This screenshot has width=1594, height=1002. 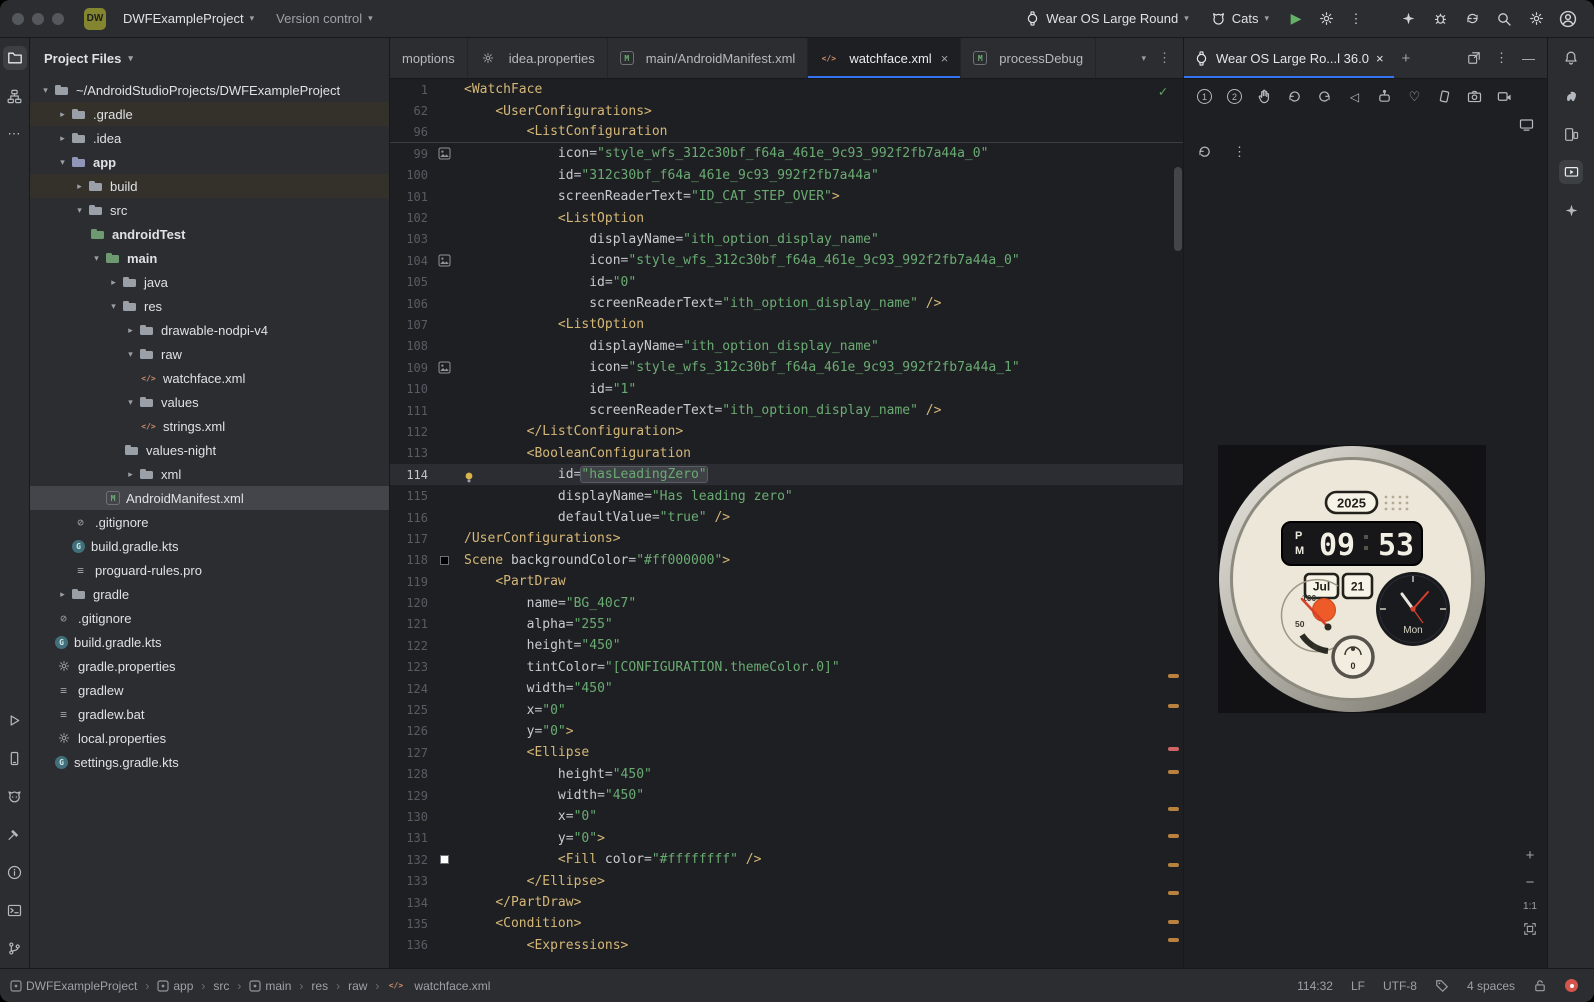 I want to click on tree-item-local-properties: local.properties, so click(x=209, y=738).